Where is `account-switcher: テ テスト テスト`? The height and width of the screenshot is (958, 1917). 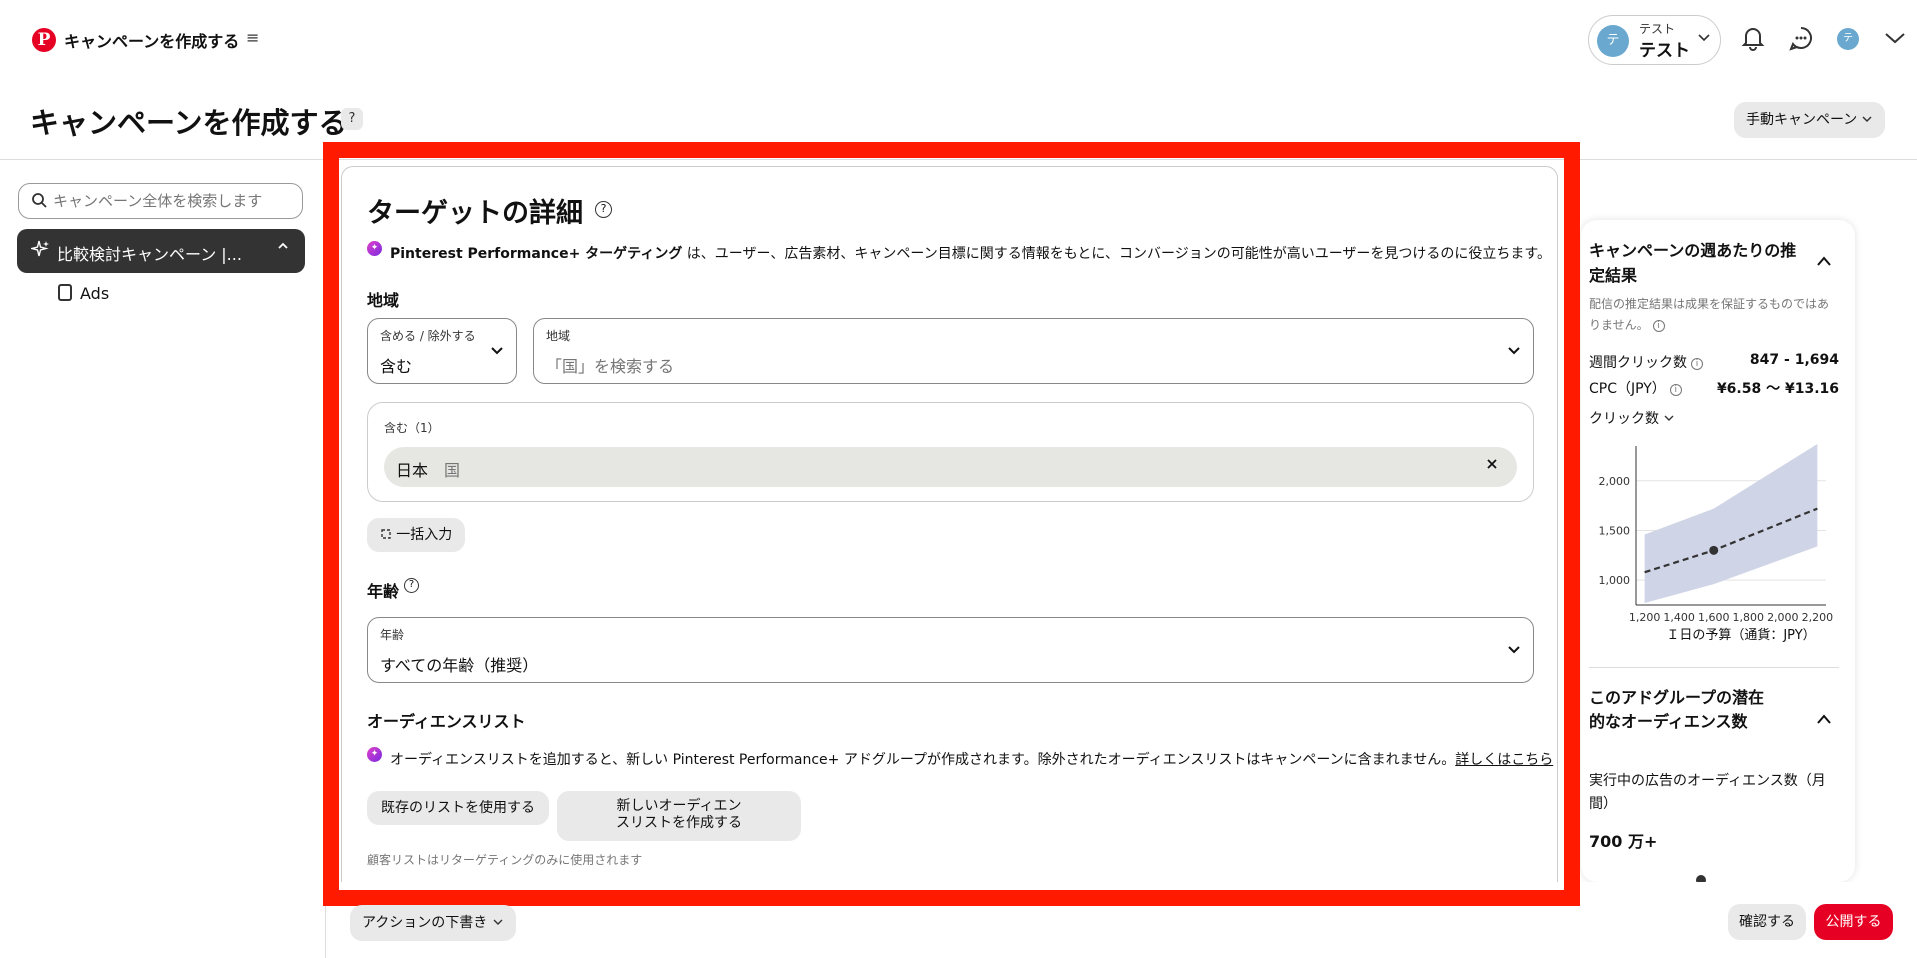
account-switcher: テ テスト テスト is located at coordinates (1654, 40).